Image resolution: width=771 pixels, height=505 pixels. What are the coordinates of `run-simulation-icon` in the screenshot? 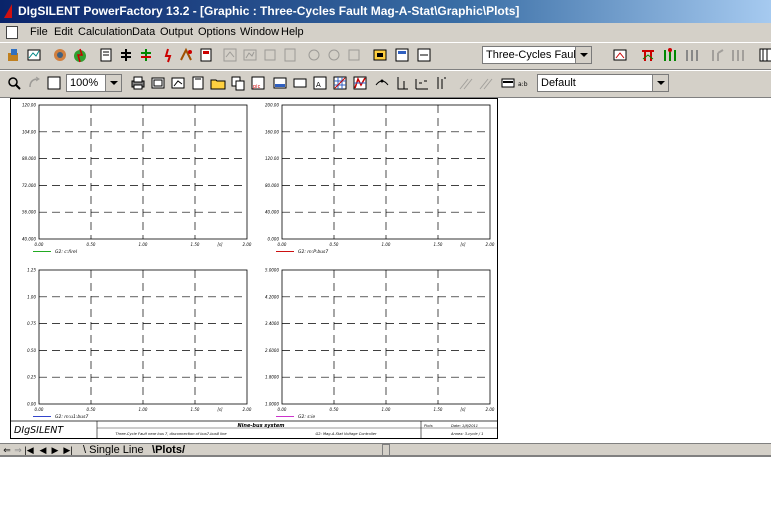 It's located at (146, 55).